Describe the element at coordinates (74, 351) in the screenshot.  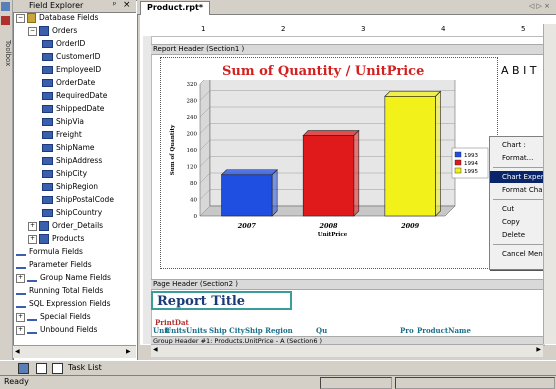
I see `tree-horizontal-scrollbar: ◀ ▶` at that location.